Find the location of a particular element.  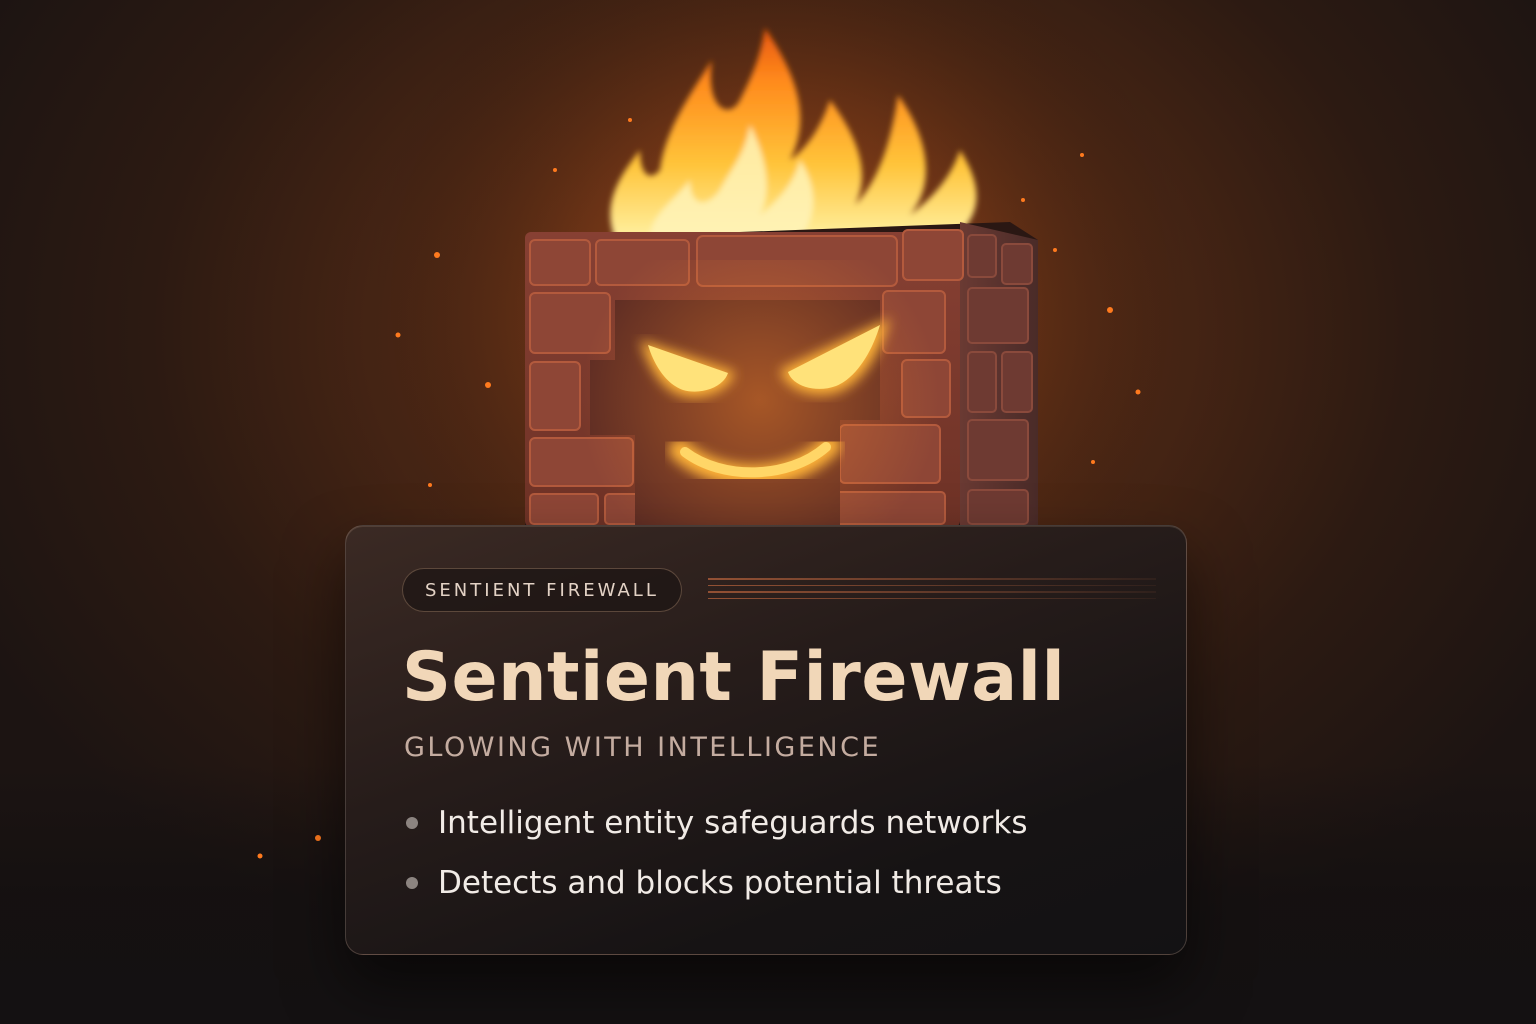

list-item: Intelligent entity safeguards networks is located at coordinates (716, 830).